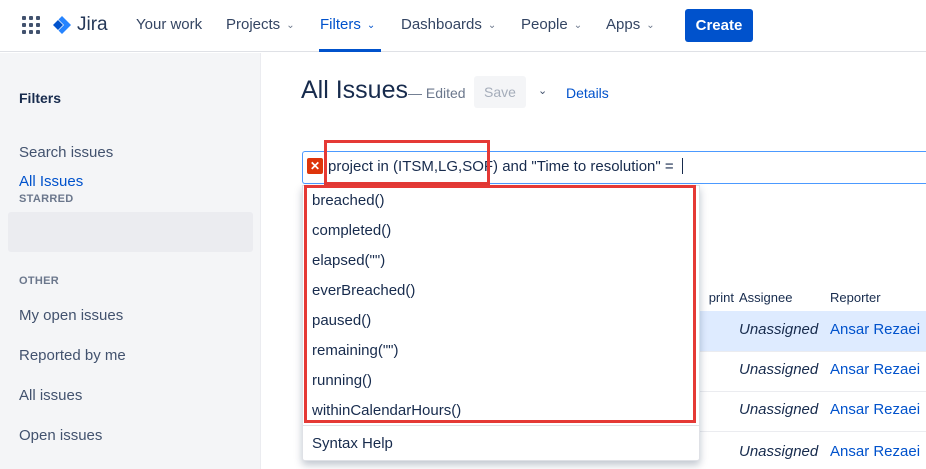 The image size is (926, 469). I want to click on edited-label: — Edited, so click(437, 93).